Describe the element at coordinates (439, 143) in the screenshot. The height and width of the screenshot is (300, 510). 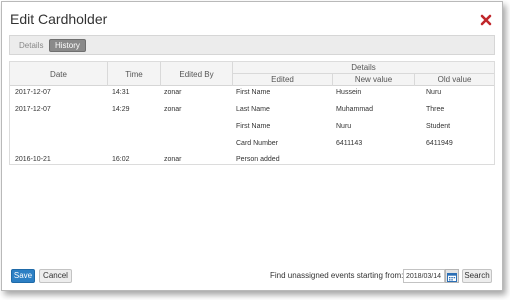
I see `cell-old-value: 6411949` at that location.